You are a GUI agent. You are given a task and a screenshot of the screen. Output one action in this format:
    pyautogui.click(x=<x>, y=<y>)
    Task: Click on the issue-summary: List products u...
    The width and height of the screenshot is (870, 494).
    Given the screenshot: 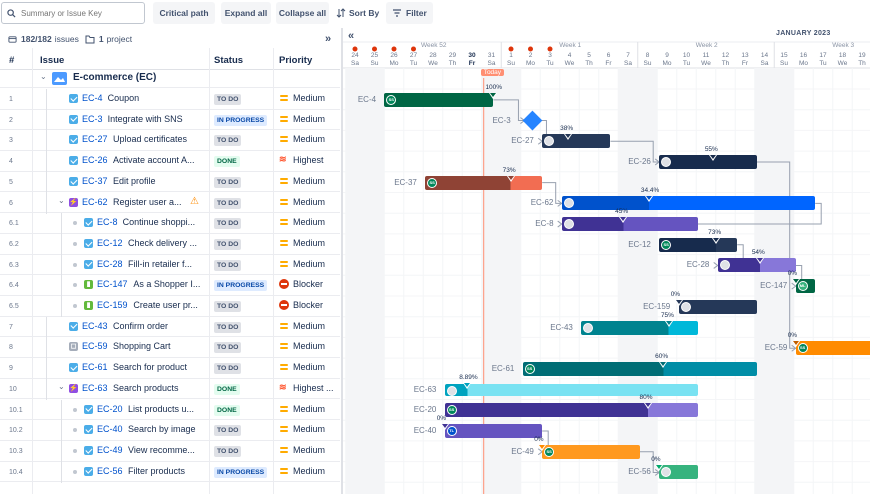 What is the action you would take?
    pyautogui.click(x=161, y=409)
    